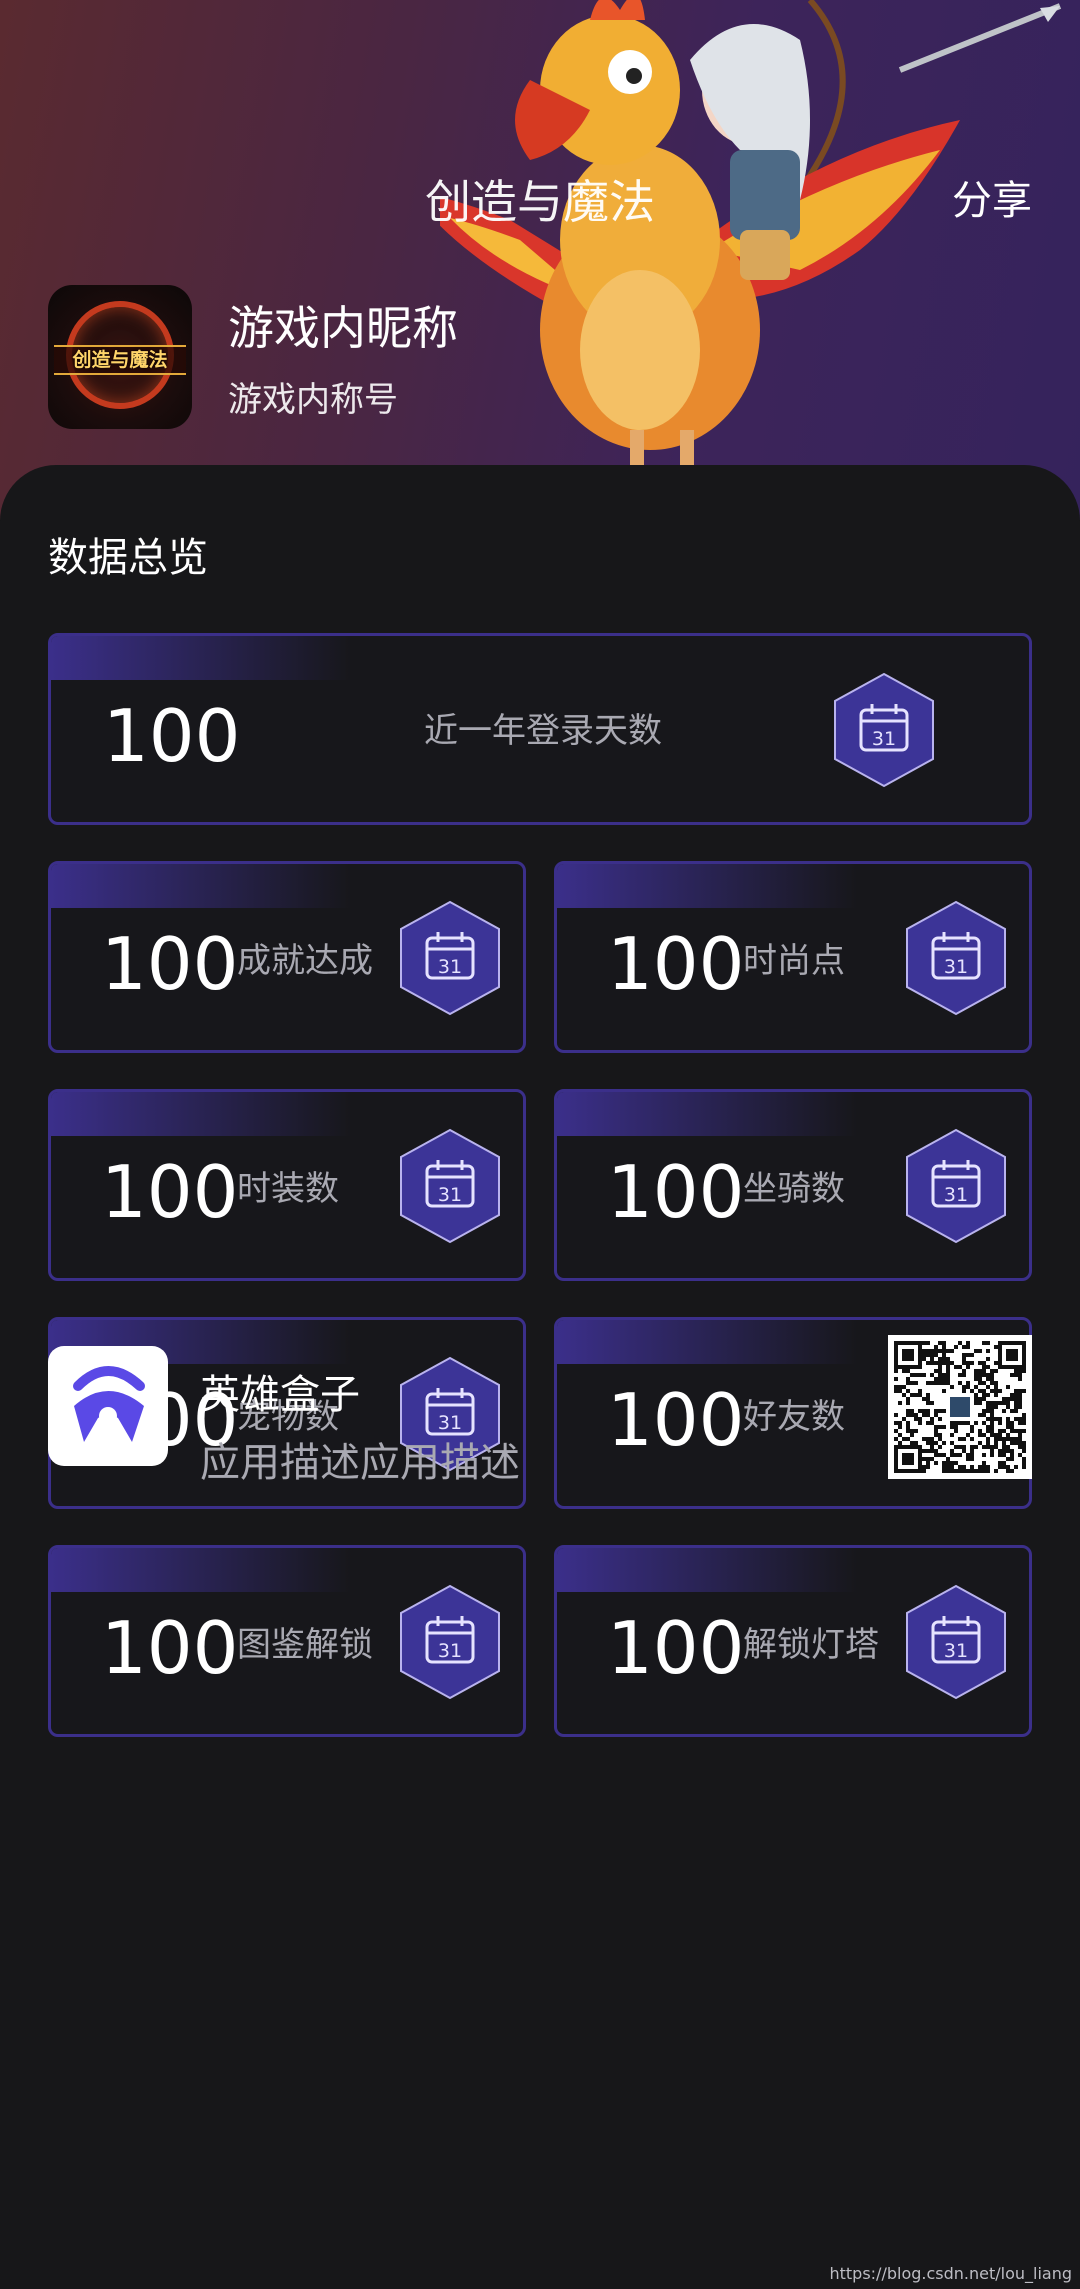  What do you see at coordinates (313, 400) in the screenshot?
I see `player-title: 游戏内称号` at bounding box center [313, 400].